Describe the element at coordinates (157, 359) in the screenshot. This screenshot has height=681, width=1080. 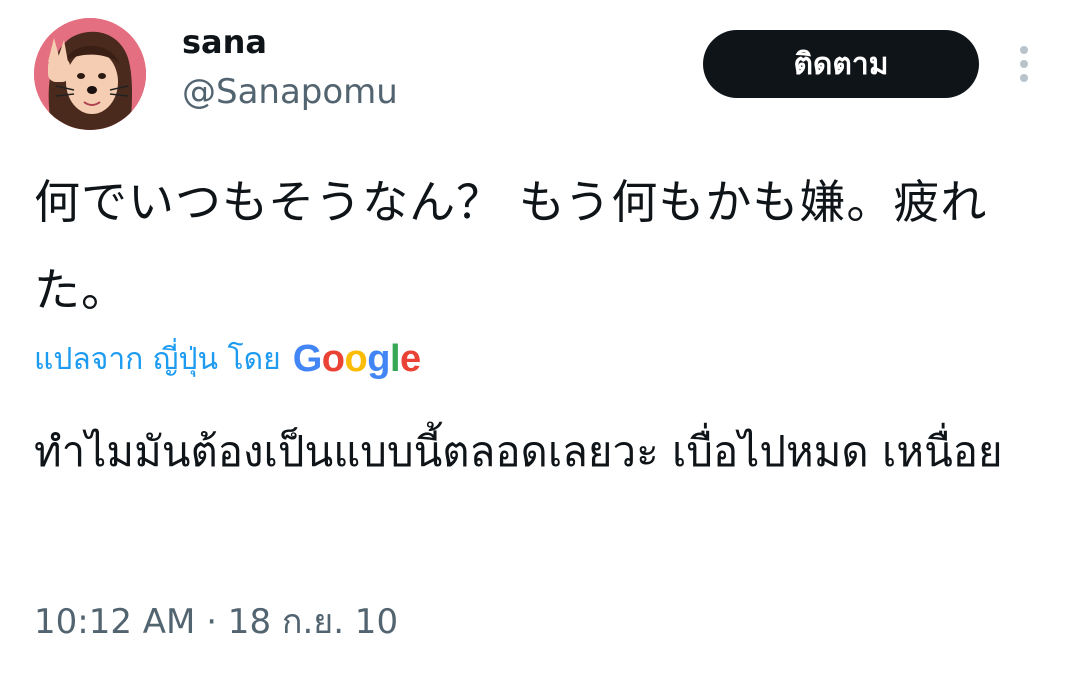
I see `translate-link: แปลจาก ญี่ปุ่น โดย` at that location.